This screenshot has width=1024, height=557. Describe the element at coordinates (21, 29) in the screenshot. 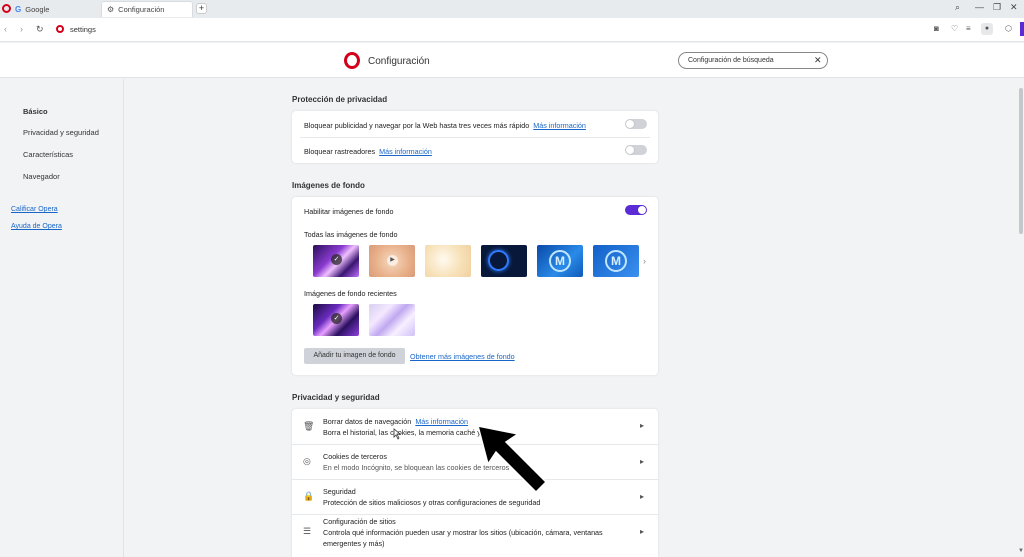

I see `forward-icon: ›` at that location.